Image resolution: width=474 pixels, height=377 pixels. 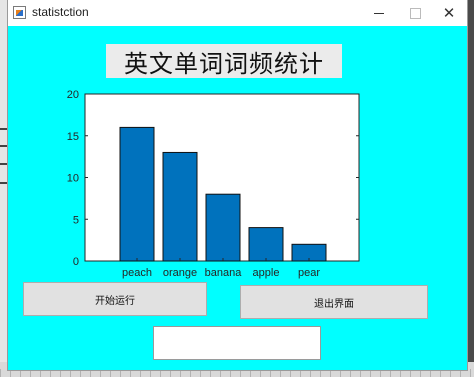 What do you see at coordinates (224, 61) in the screenshot?
I see `page-title: 英文单词词频统计` at bounding box center [224, 61].